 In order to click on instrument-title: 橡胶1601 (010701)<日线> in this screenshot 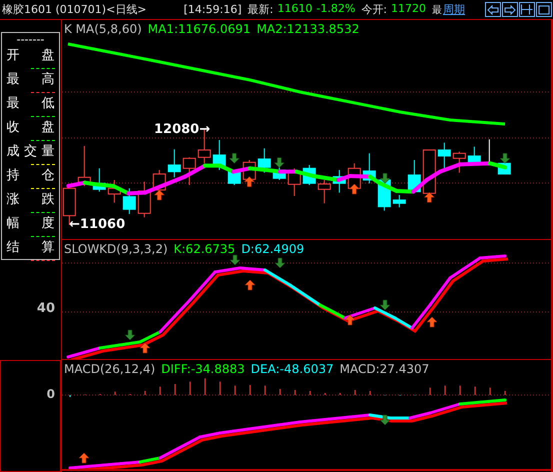, I will do `click(74, 9)`.